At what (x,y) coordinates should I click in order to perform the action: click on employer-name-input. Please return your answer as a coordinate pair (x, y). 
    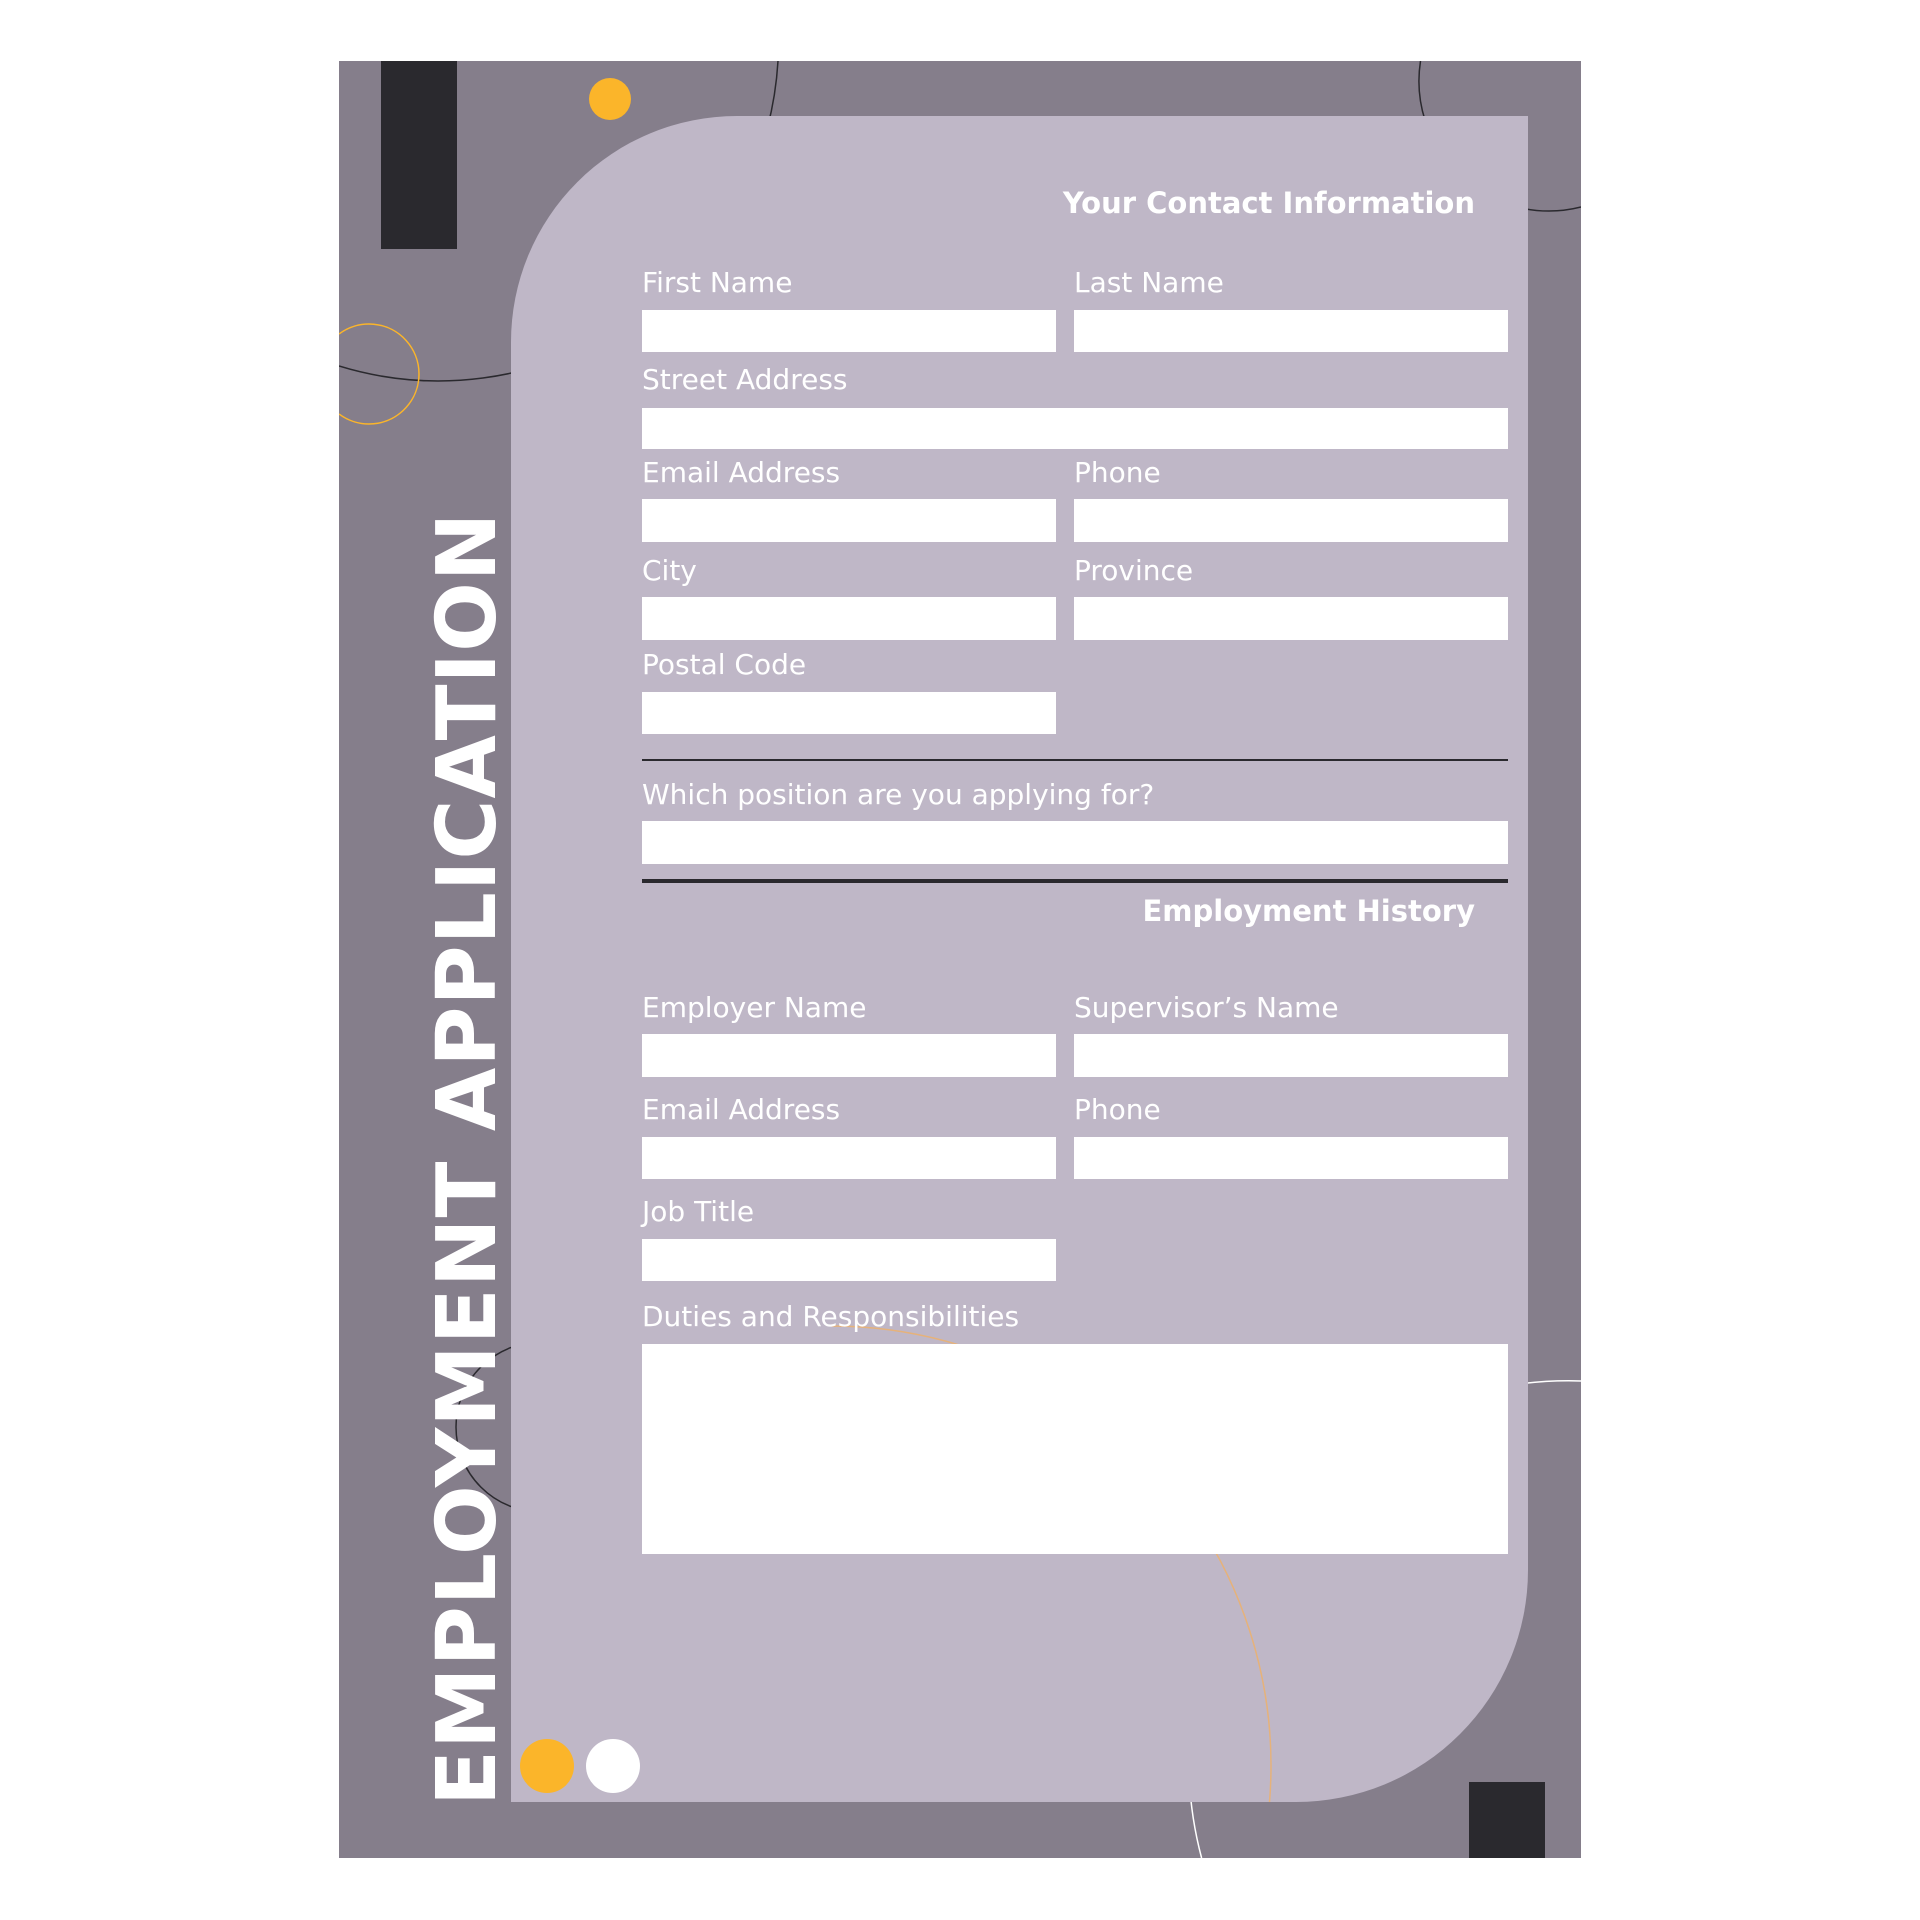
    Looking at the image, I should click on (849, 1055).